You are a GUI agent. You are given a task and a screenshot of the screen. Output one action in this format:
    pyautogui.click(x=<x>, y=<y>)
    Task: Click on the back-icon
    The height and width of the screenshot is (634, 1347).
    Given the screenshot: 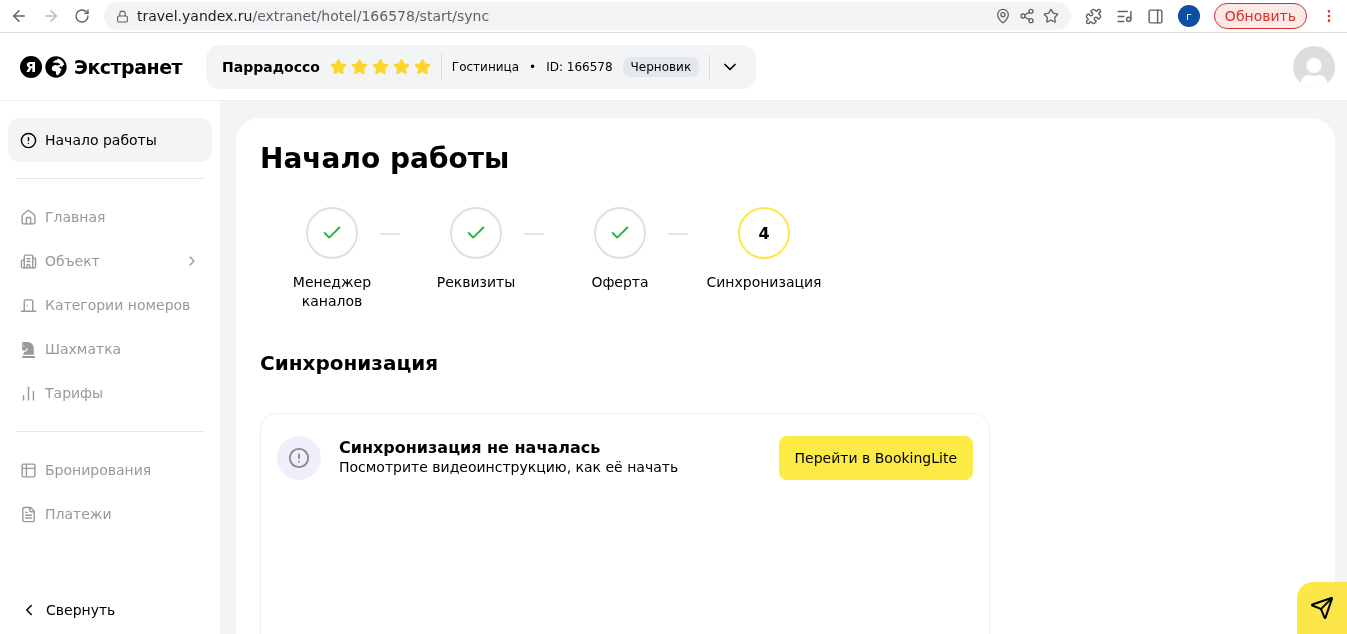 What is the action you would take?
    pyautogui.click(x=19, y=16)
    